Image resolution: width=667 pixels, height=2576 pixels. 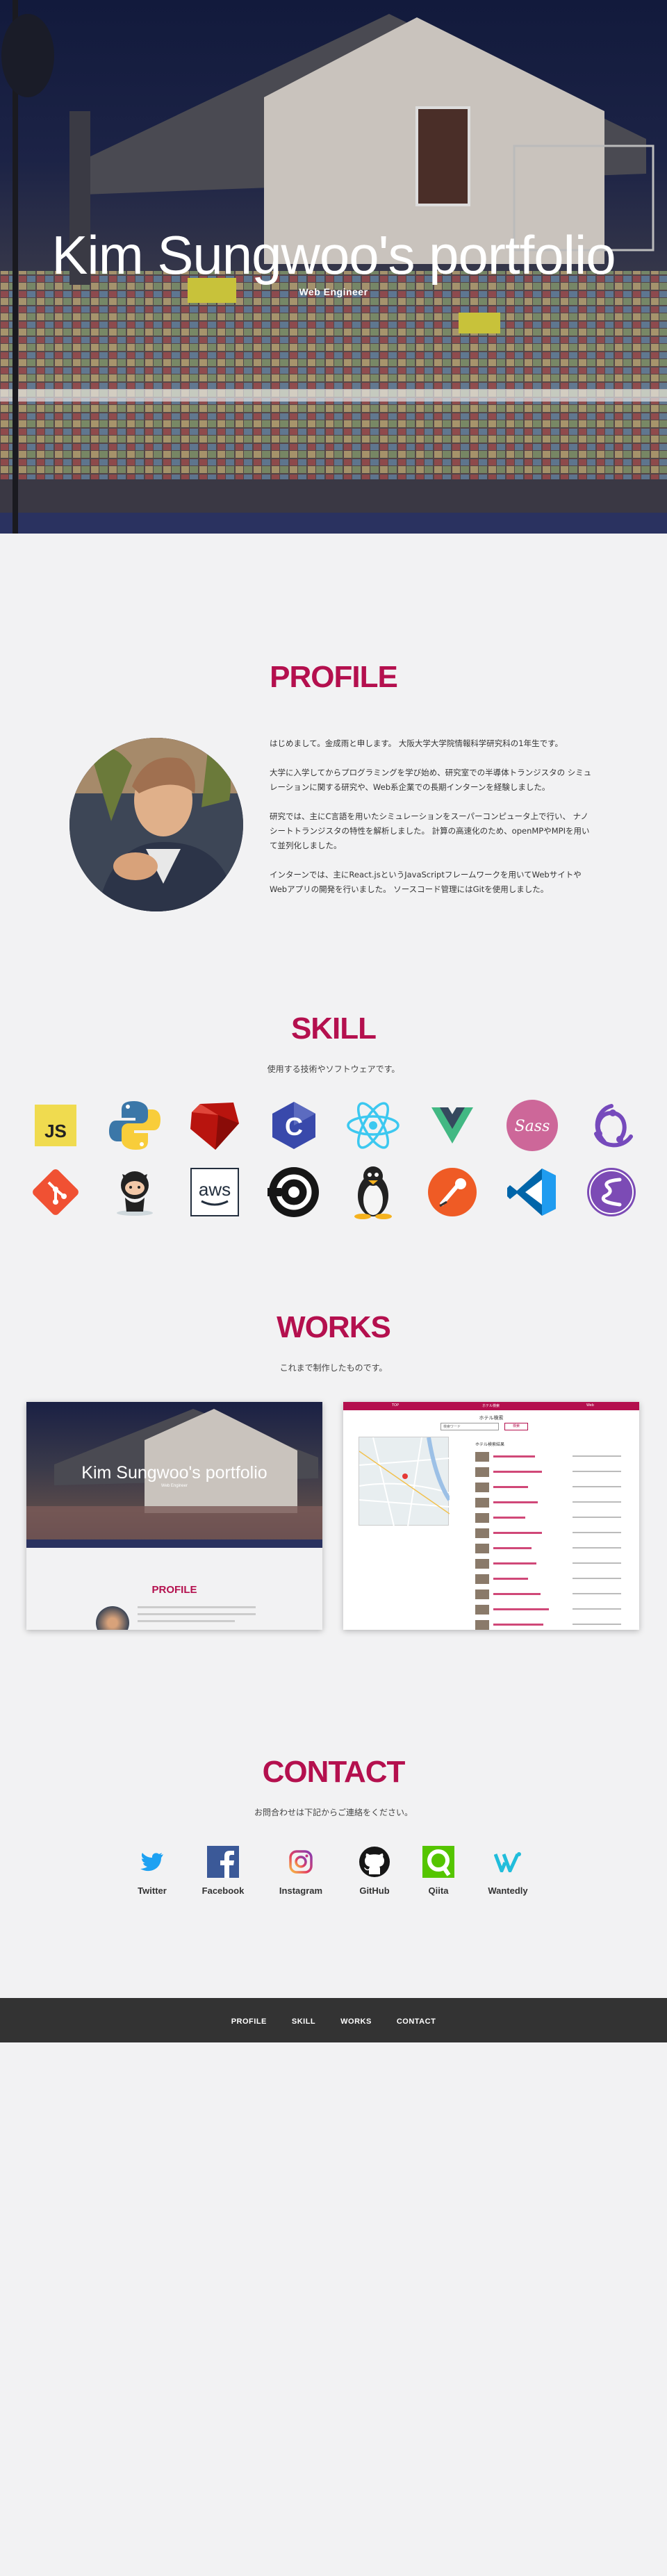 I want to click on work-card-list-title: ホテル検索結果, so click(x=490, y=1445).